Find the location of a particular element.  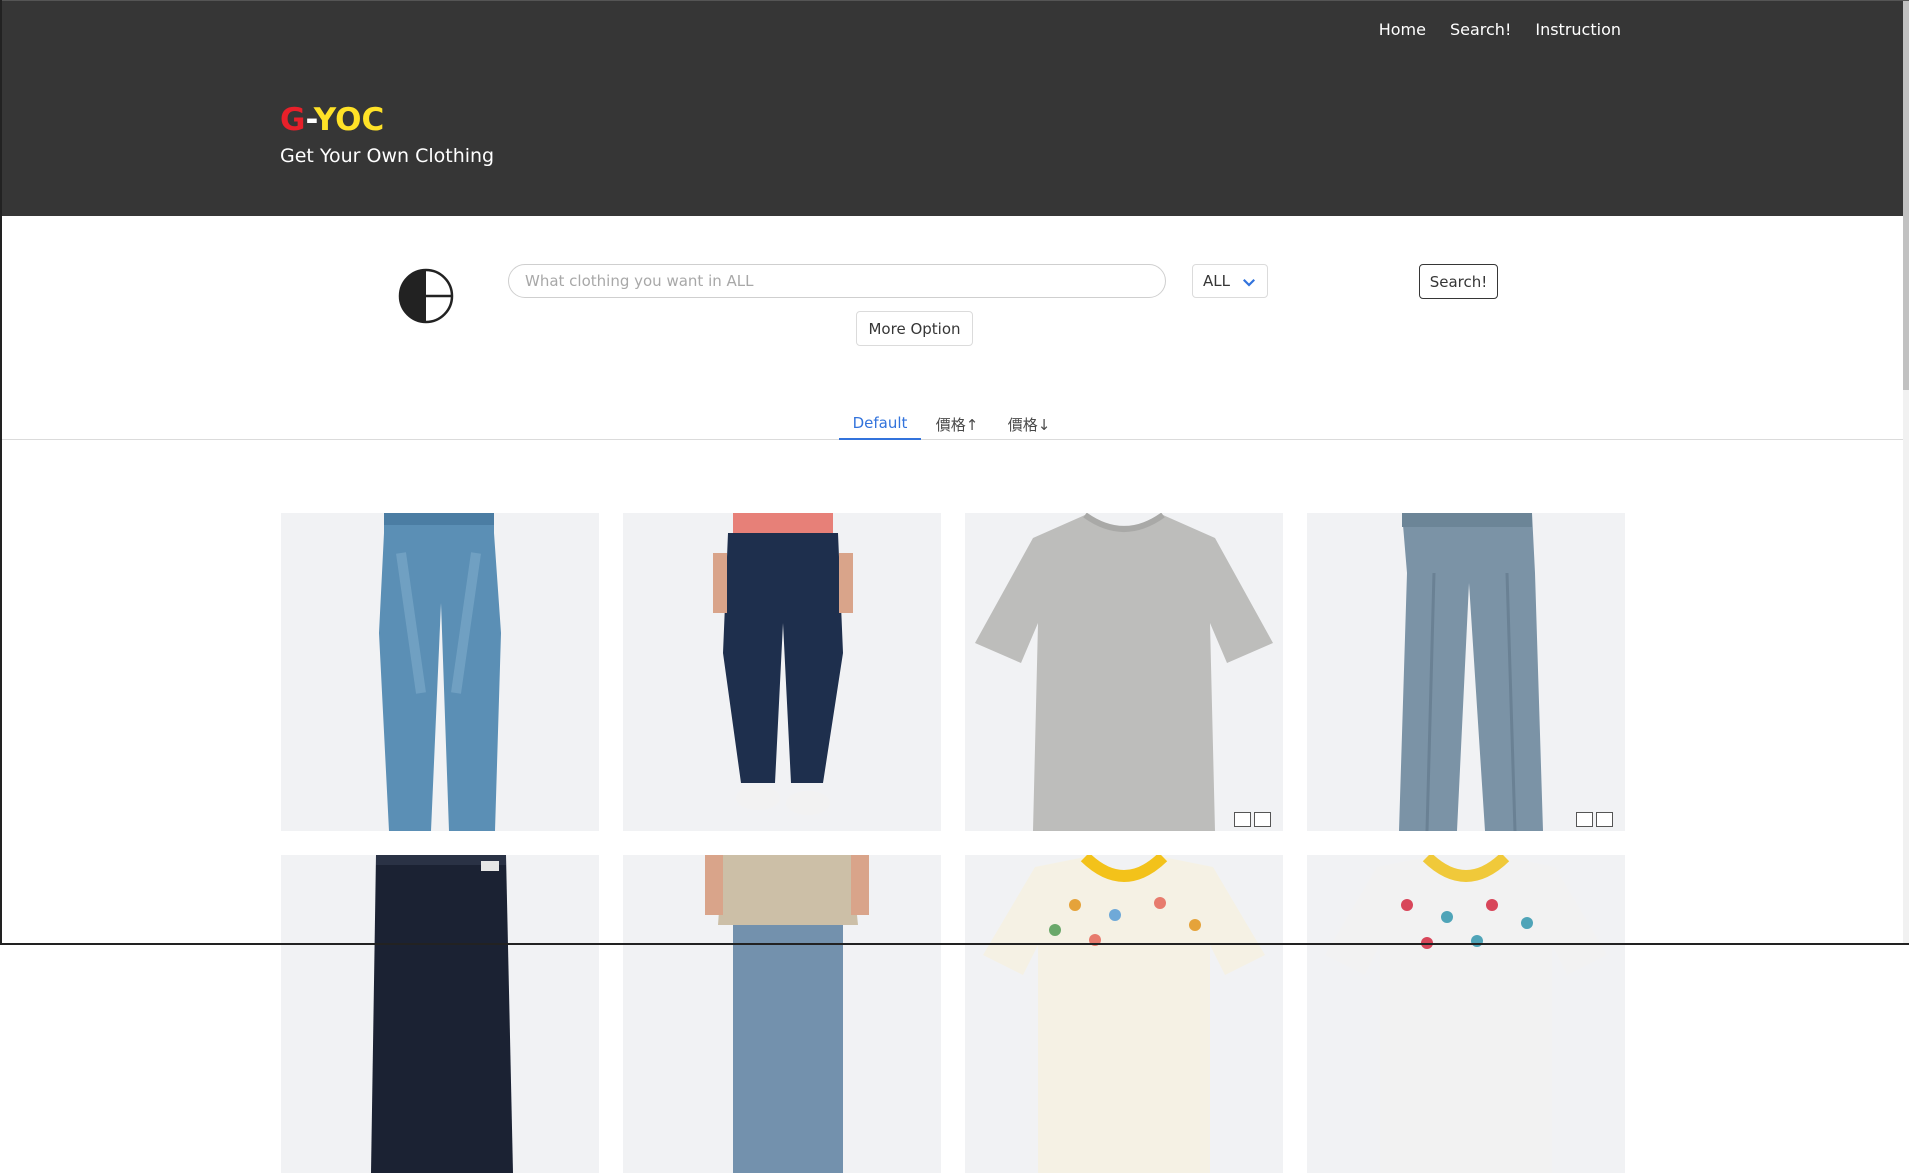

search-input is located at coordinates (837, 281).